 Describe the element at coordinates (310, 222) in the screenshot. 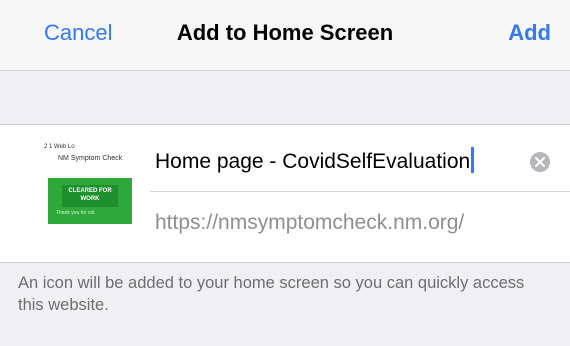

I see `site-url: https://nmsymptomcheck.nm.org/` at that location.